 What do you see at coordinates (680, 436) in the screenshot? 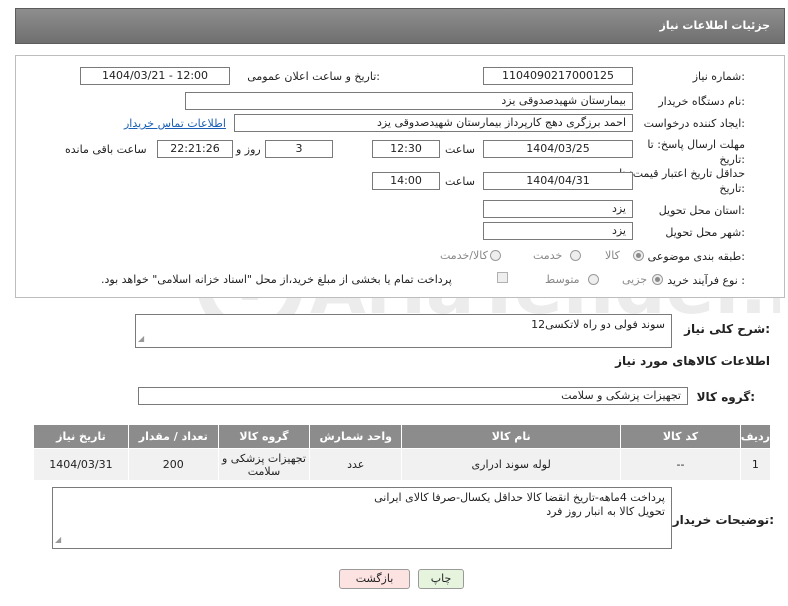
I see `col-code: کد کالا` at bounding box center [680, 436].